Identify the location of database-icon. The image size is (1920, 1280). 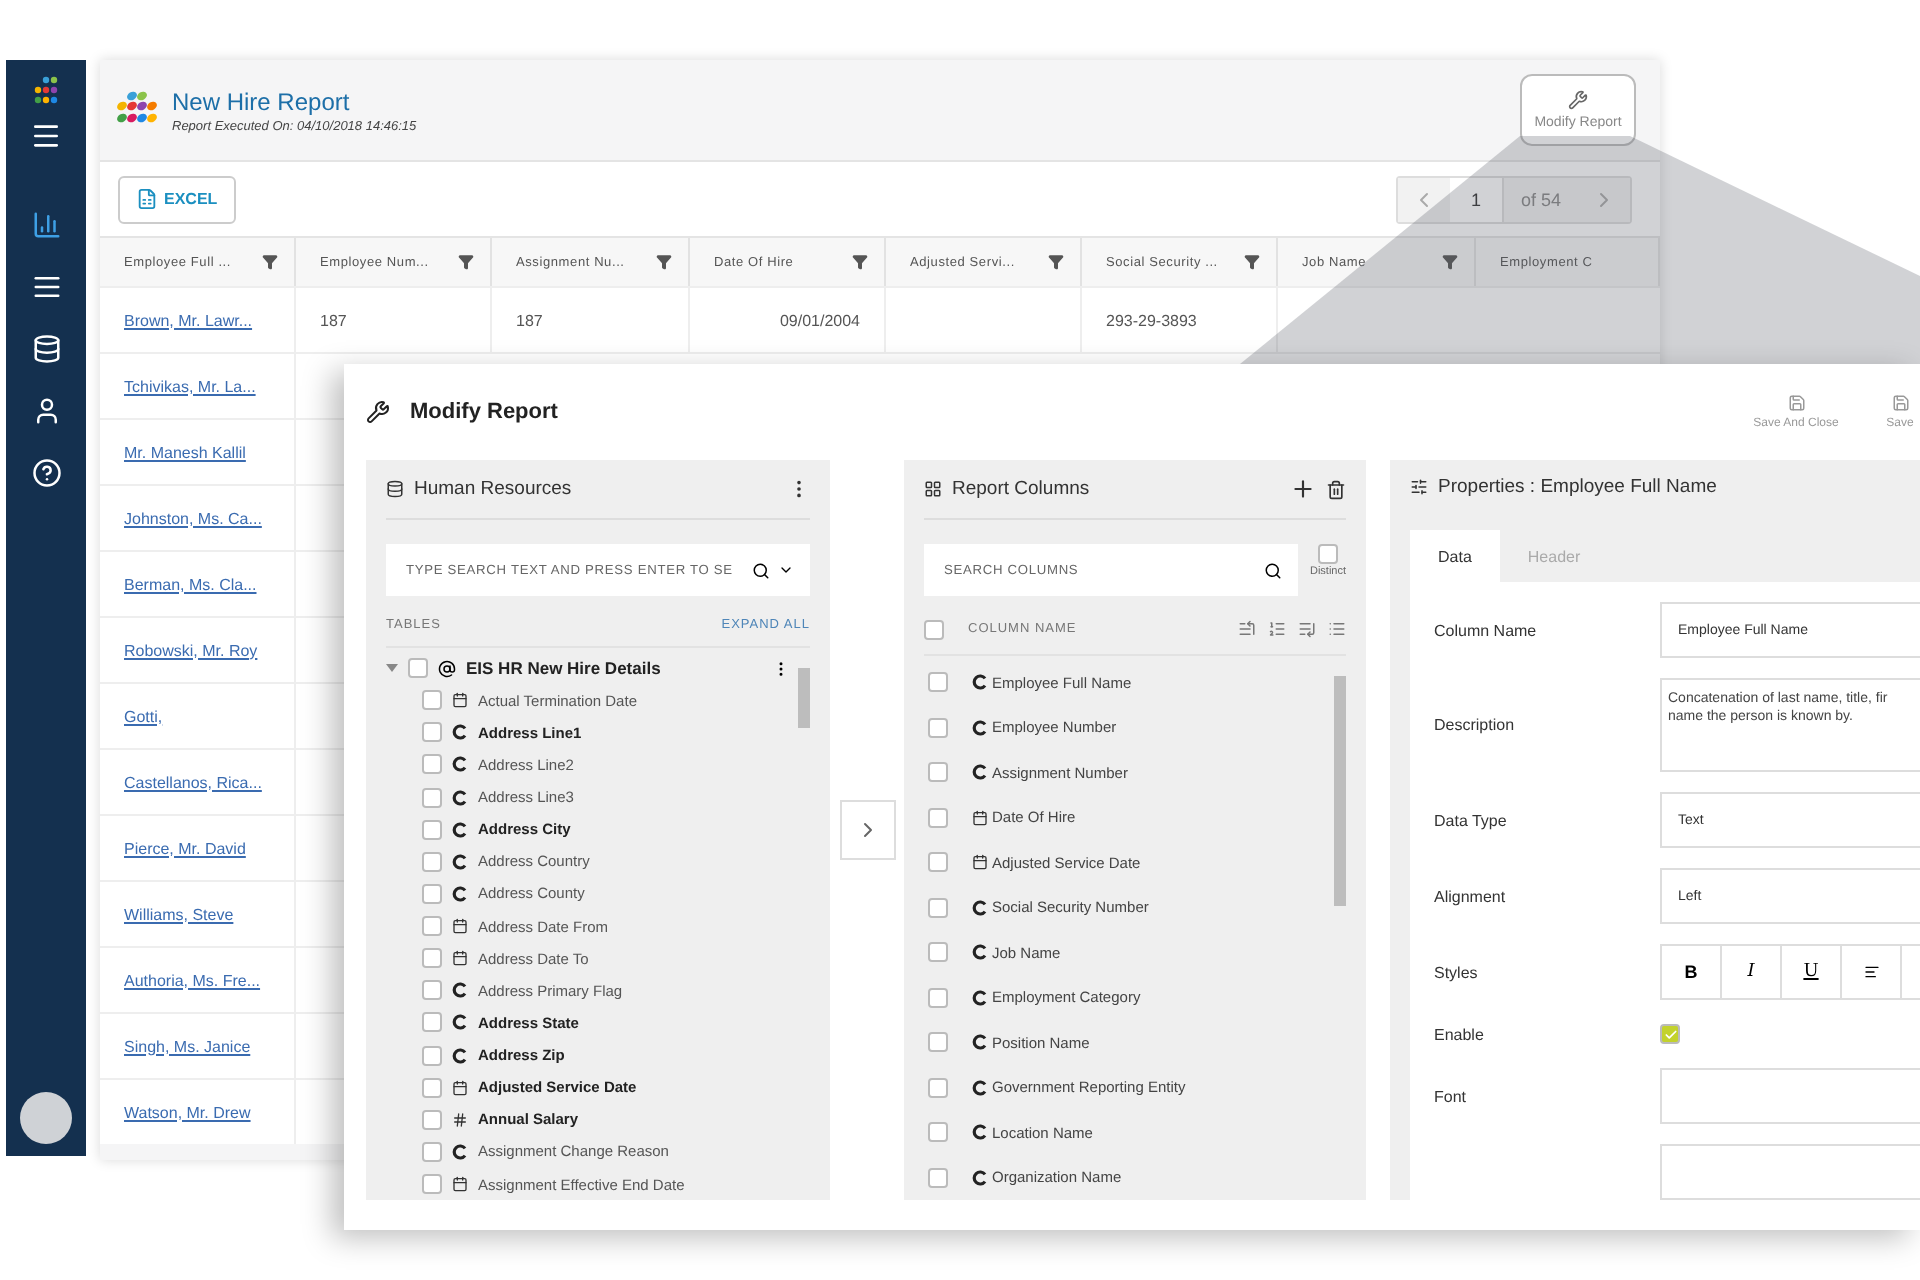
(46, 349).